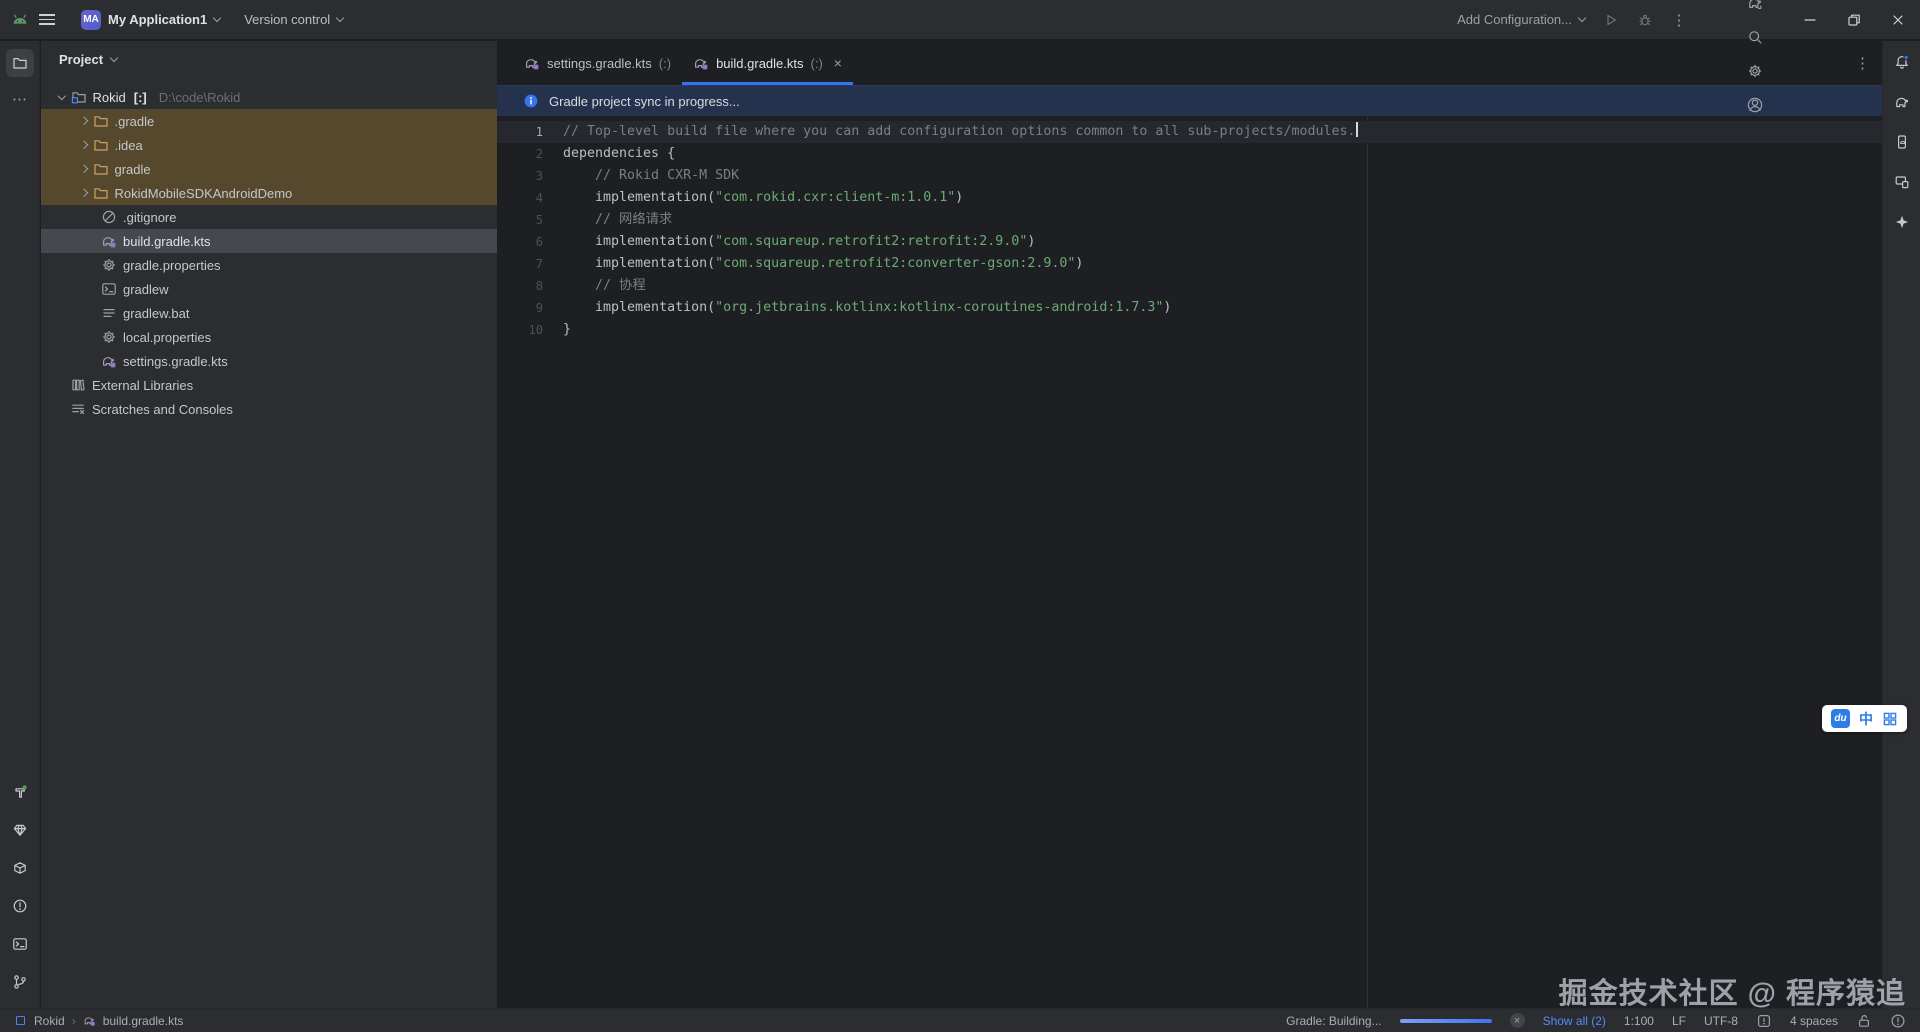 This screenshot has height=1032, width=1920. What do you see at coordinates (78, 385) in the screenshot?
I see `library-icon` at bounding box center [78, 385].